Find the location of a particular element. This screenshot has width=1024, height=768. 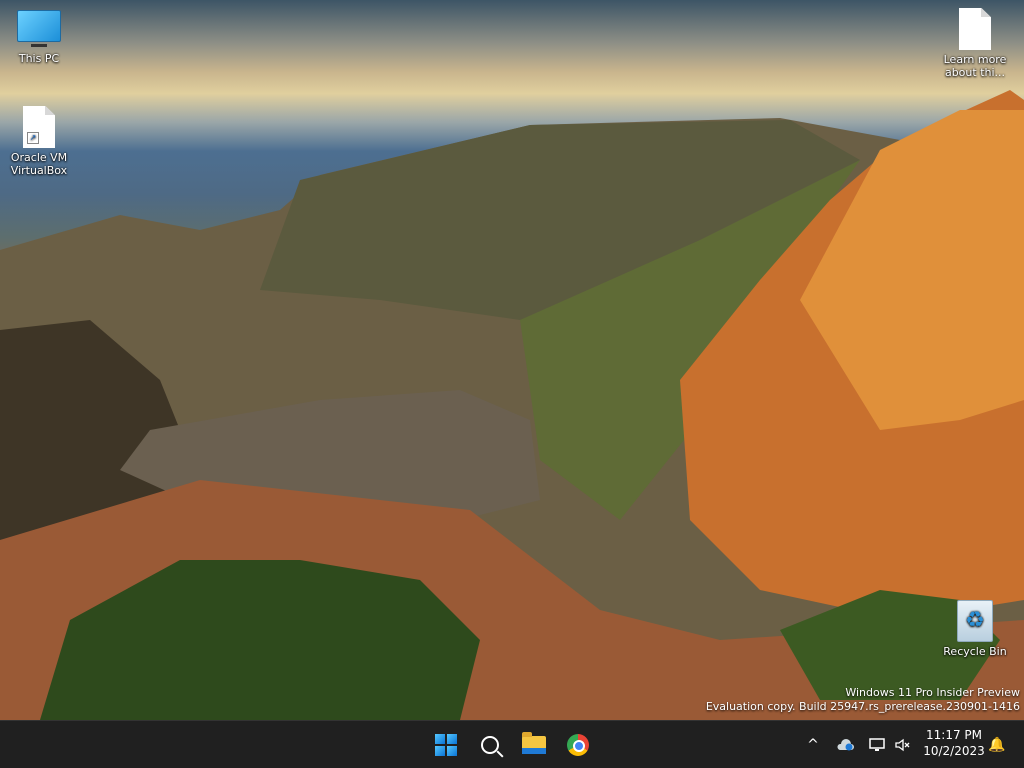

desktop-icon-label: Recycle Bin is located at coordinates (975, 651).